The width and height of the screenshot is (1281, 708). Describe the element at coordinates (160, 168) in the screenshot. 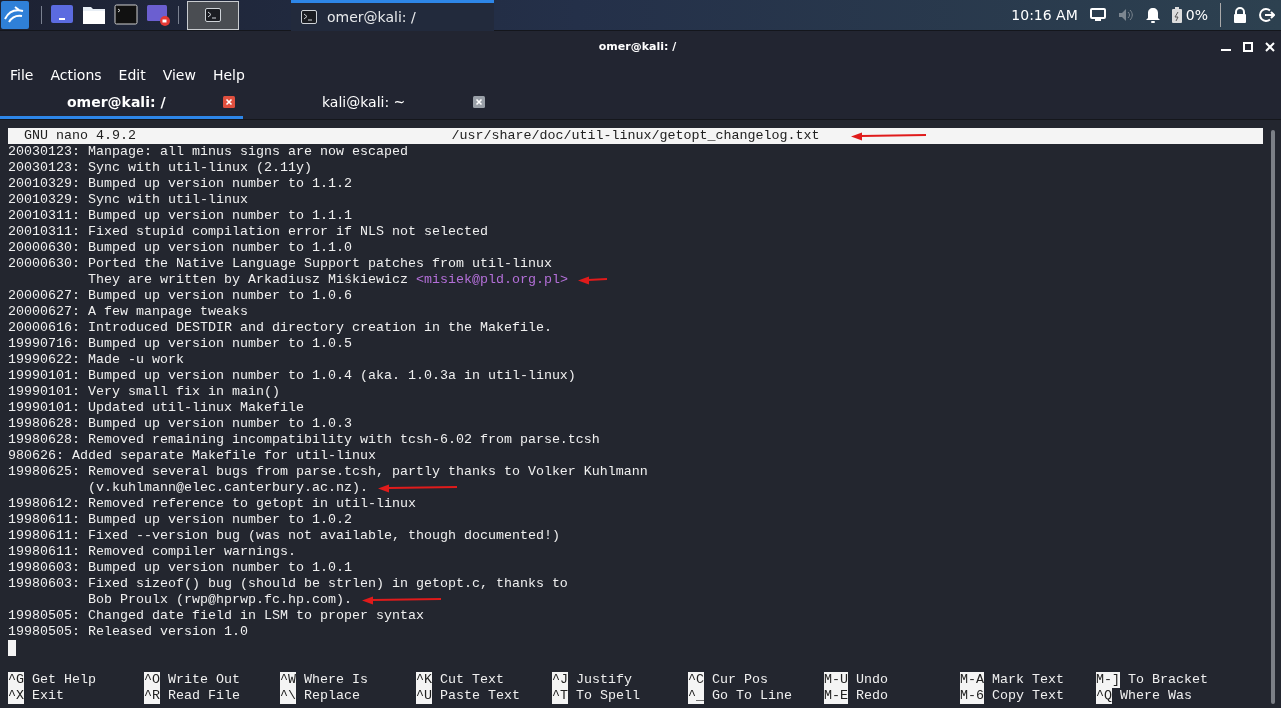

I see `text-line: 20030123: Sync with util-linux (2.11y)` at that location.